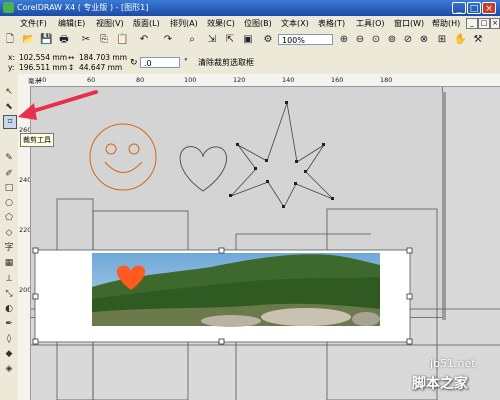 Image resolution: width=500 pixels, height=400 pixels. I want to click on annotation-arrow, so click(58, 105).